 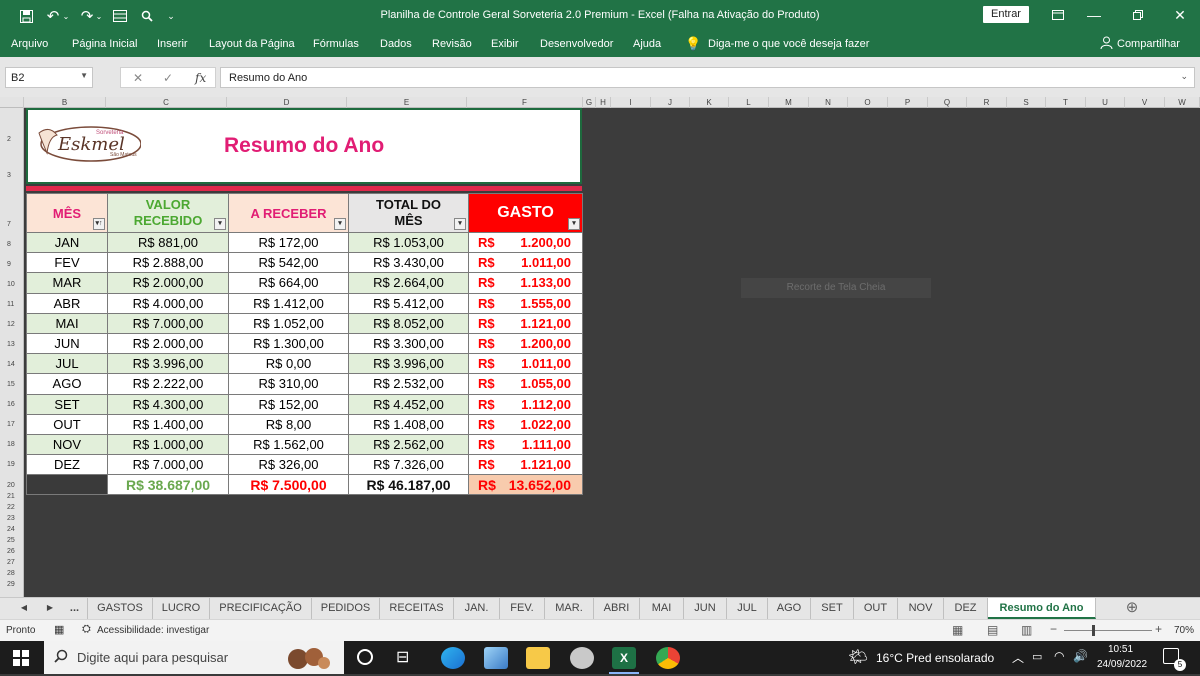 I want to click on column-header: H, so click(x=603, y=102).